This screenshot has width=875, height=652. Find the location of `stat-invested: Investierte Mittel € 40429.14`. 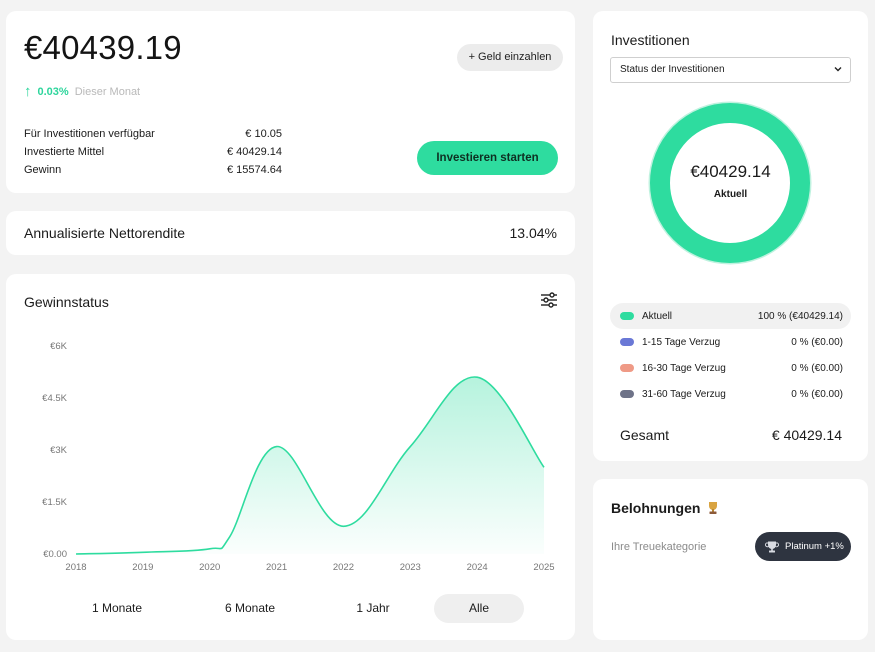

stat-invested: Investierte Mittel € 40429.14 is located at coordinates (153, 152).